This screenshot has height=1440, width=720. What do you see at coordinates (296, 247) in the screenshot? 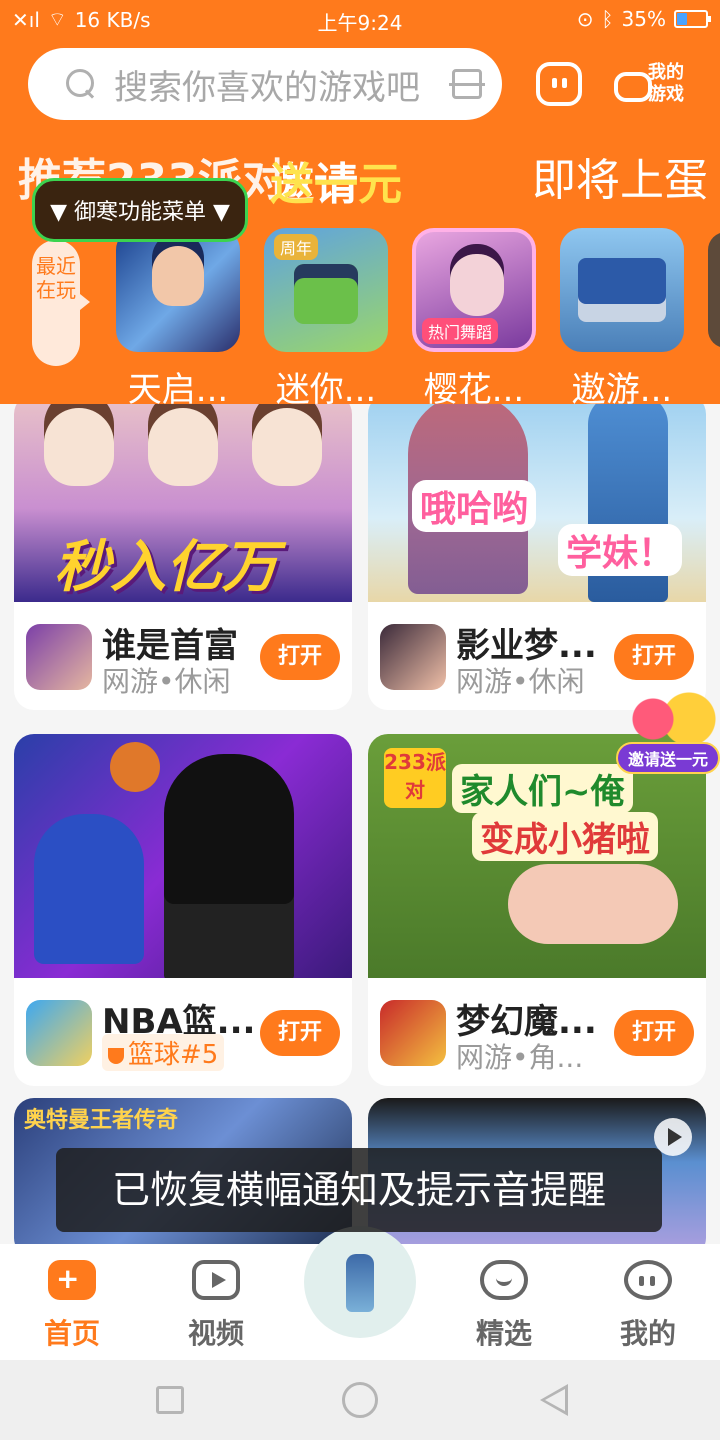
I see `anniversary-tag: 周年` at bounding box center [296, 247].